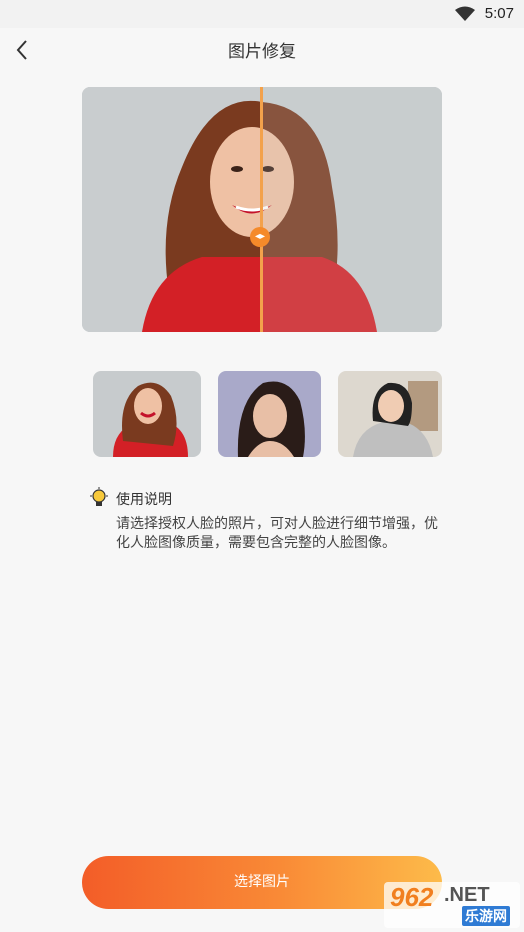  What do you see at coordinates (99, 500) in the screenshot?
I see `lightbulb-icon` at bounding box center [99, 500].